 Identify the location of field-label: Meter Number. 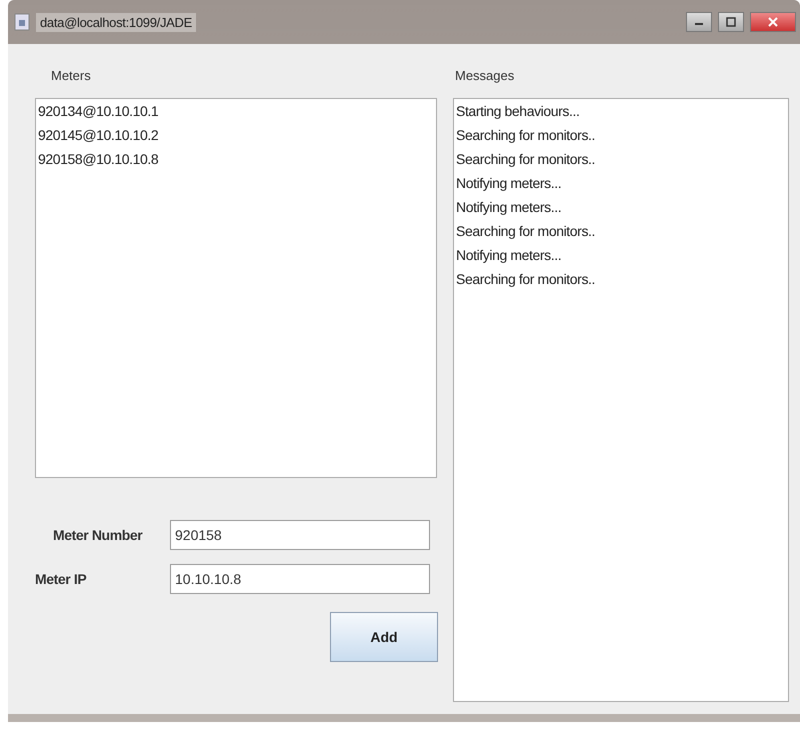
(98, 535).